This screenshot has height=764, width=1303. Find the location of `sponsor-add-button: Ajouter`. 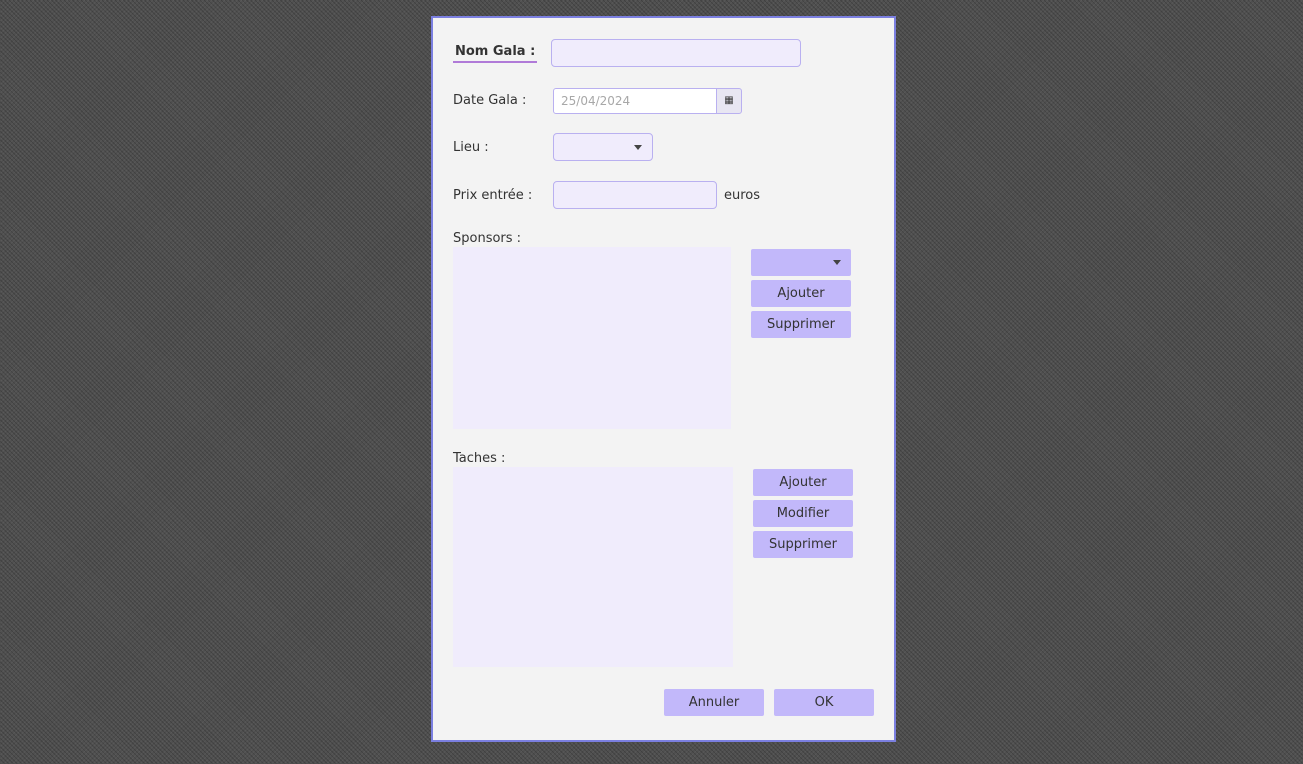

sponsor-add-button: Ajouter is located at coordinates (801, 293).